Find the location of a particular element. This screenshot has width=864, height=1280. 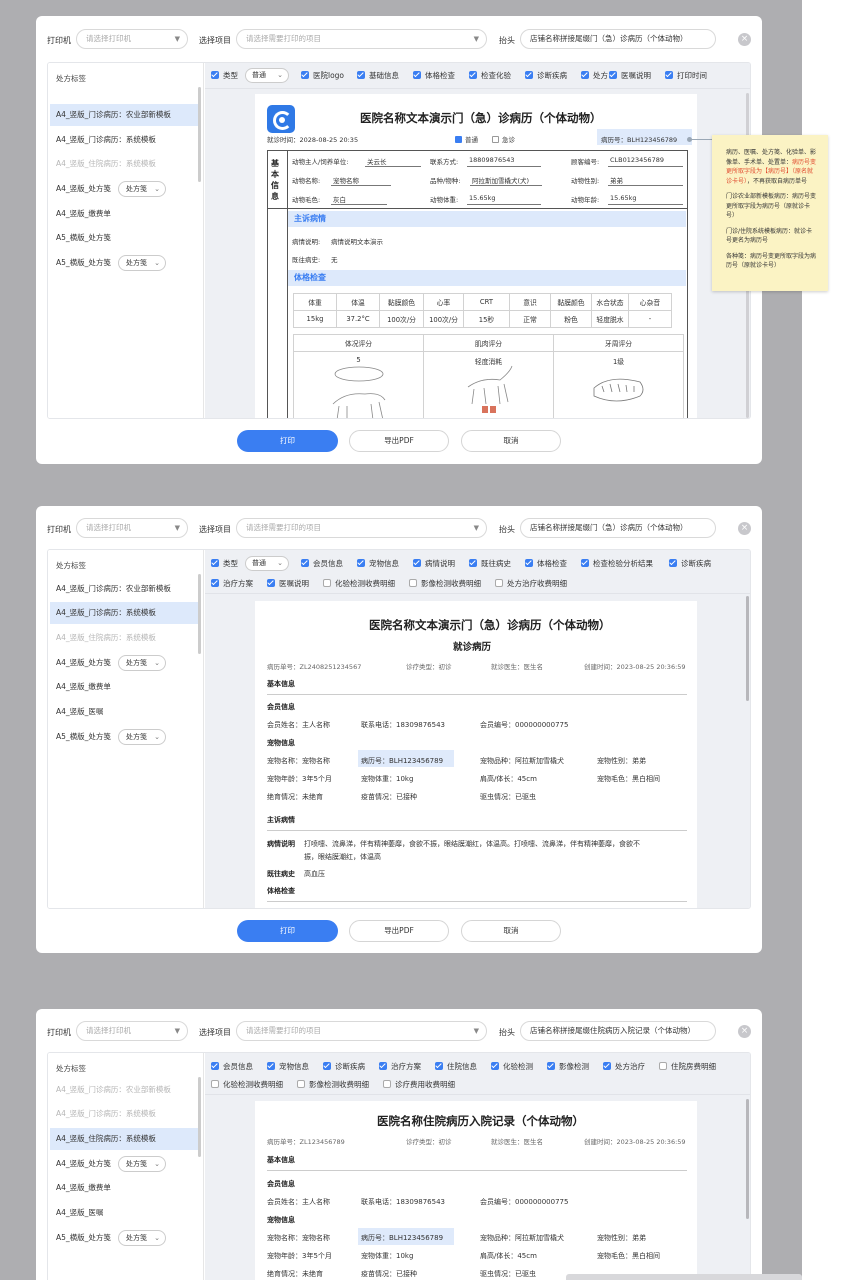

history-value: 高血压 is located at coordinates (314, 874).